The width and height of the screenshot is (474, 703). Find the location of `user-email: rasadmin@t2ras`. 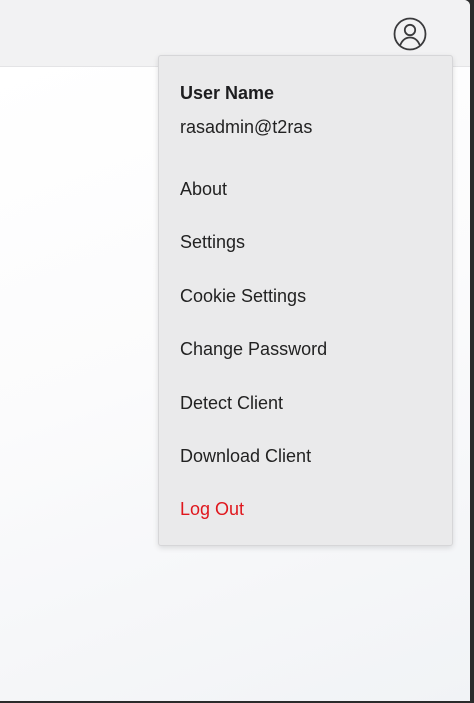

user-email: rasadmin@t2ras is located at coordinates (246, 127).